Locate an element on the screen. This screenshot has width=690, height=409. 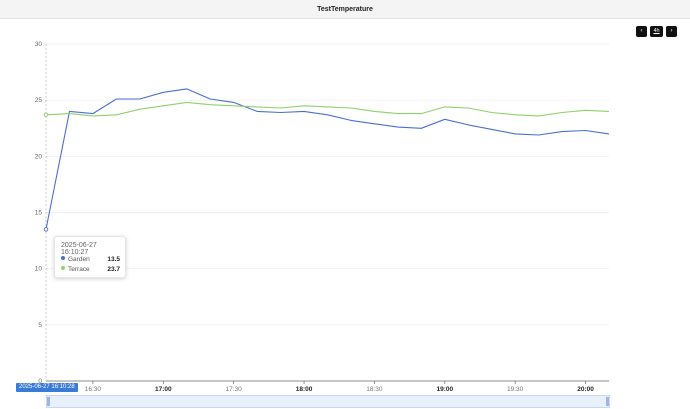
tooltip-series-value: 23.7 is located at coordinates (113, 269).